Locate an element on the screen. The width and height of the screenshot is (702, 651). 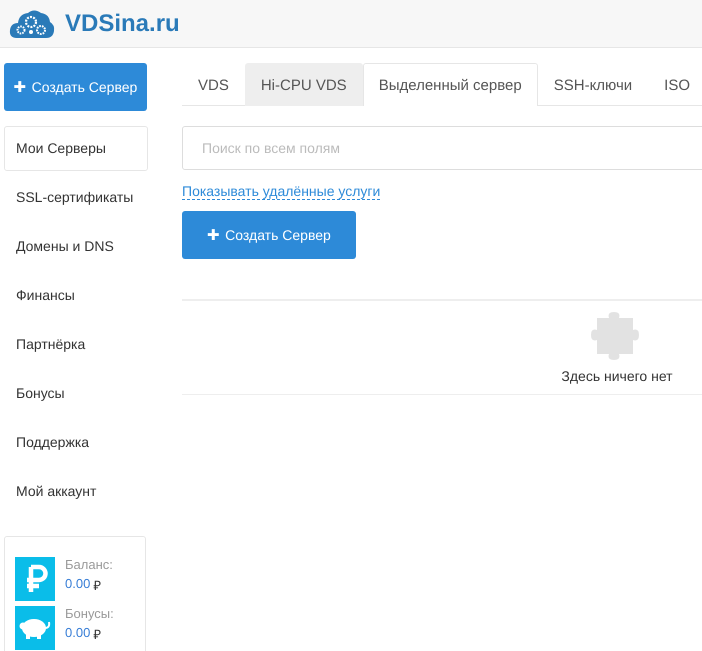
sidebar-item: Домены и DNS is located at coordinates (75, 246).